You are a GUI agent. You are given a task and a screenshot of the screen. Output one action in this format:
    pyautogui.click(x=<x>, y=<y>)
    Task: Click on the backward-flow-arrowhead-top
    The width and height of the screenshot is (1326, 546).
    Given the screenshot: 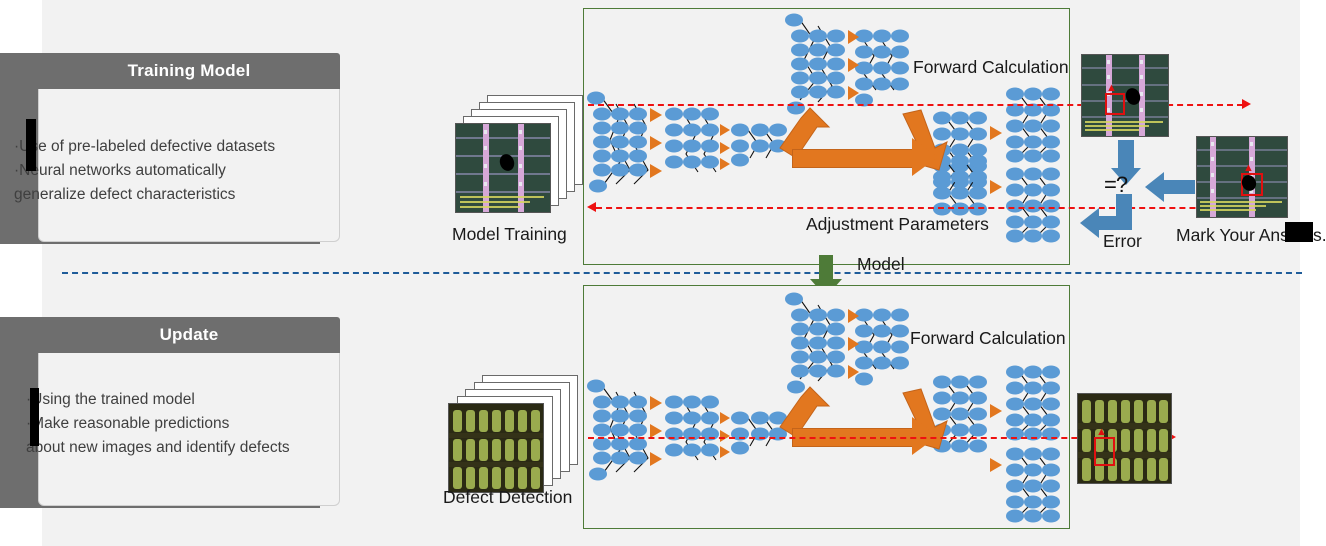 What is the action you would take?
    pyautogui.click(x=591, y=207)
    